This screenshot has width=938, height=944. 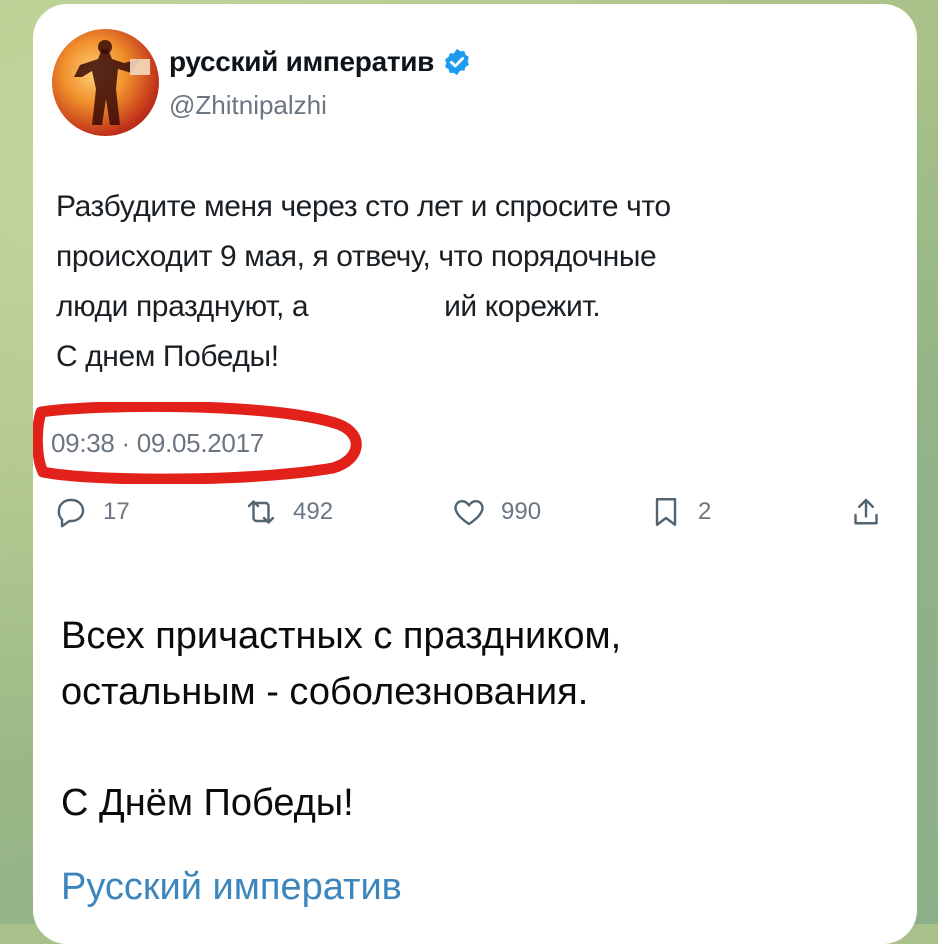 I want to click on share-icon, so click(x=866, y=511).